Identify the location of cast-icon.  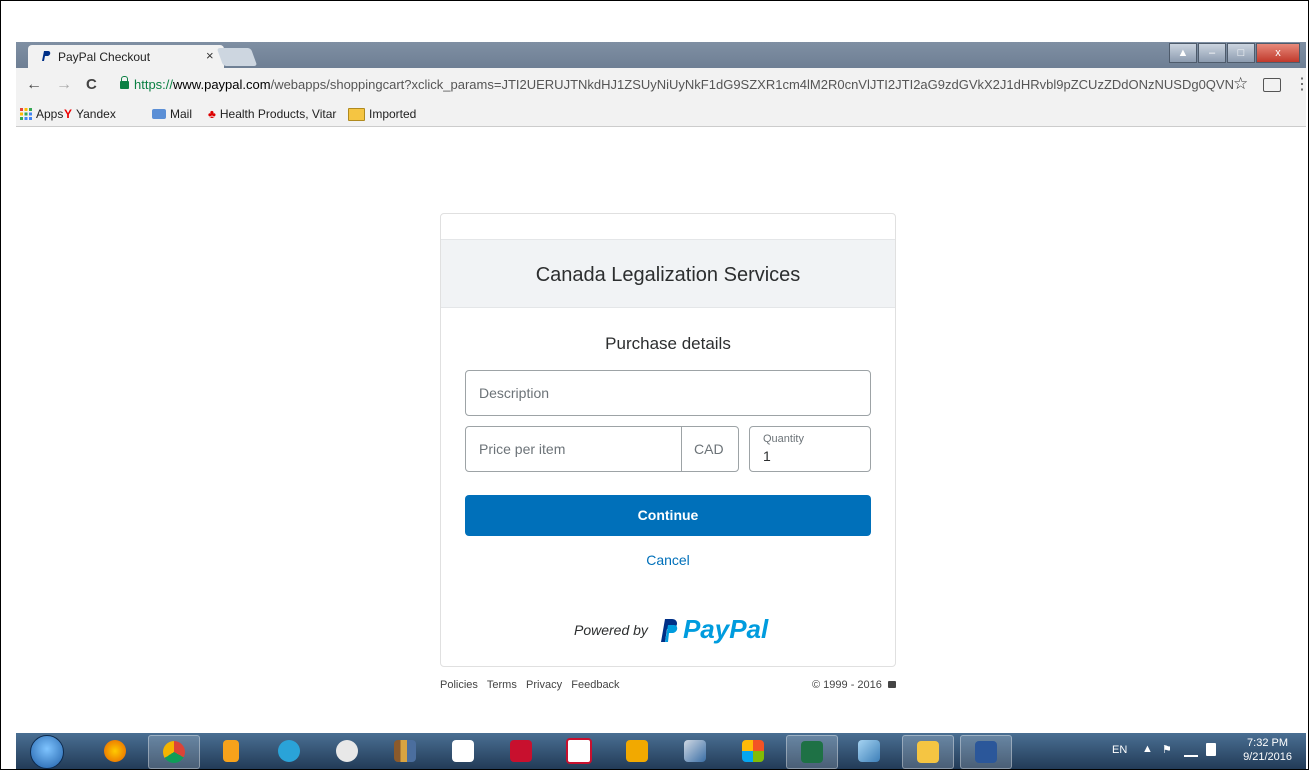
(1272, 85).